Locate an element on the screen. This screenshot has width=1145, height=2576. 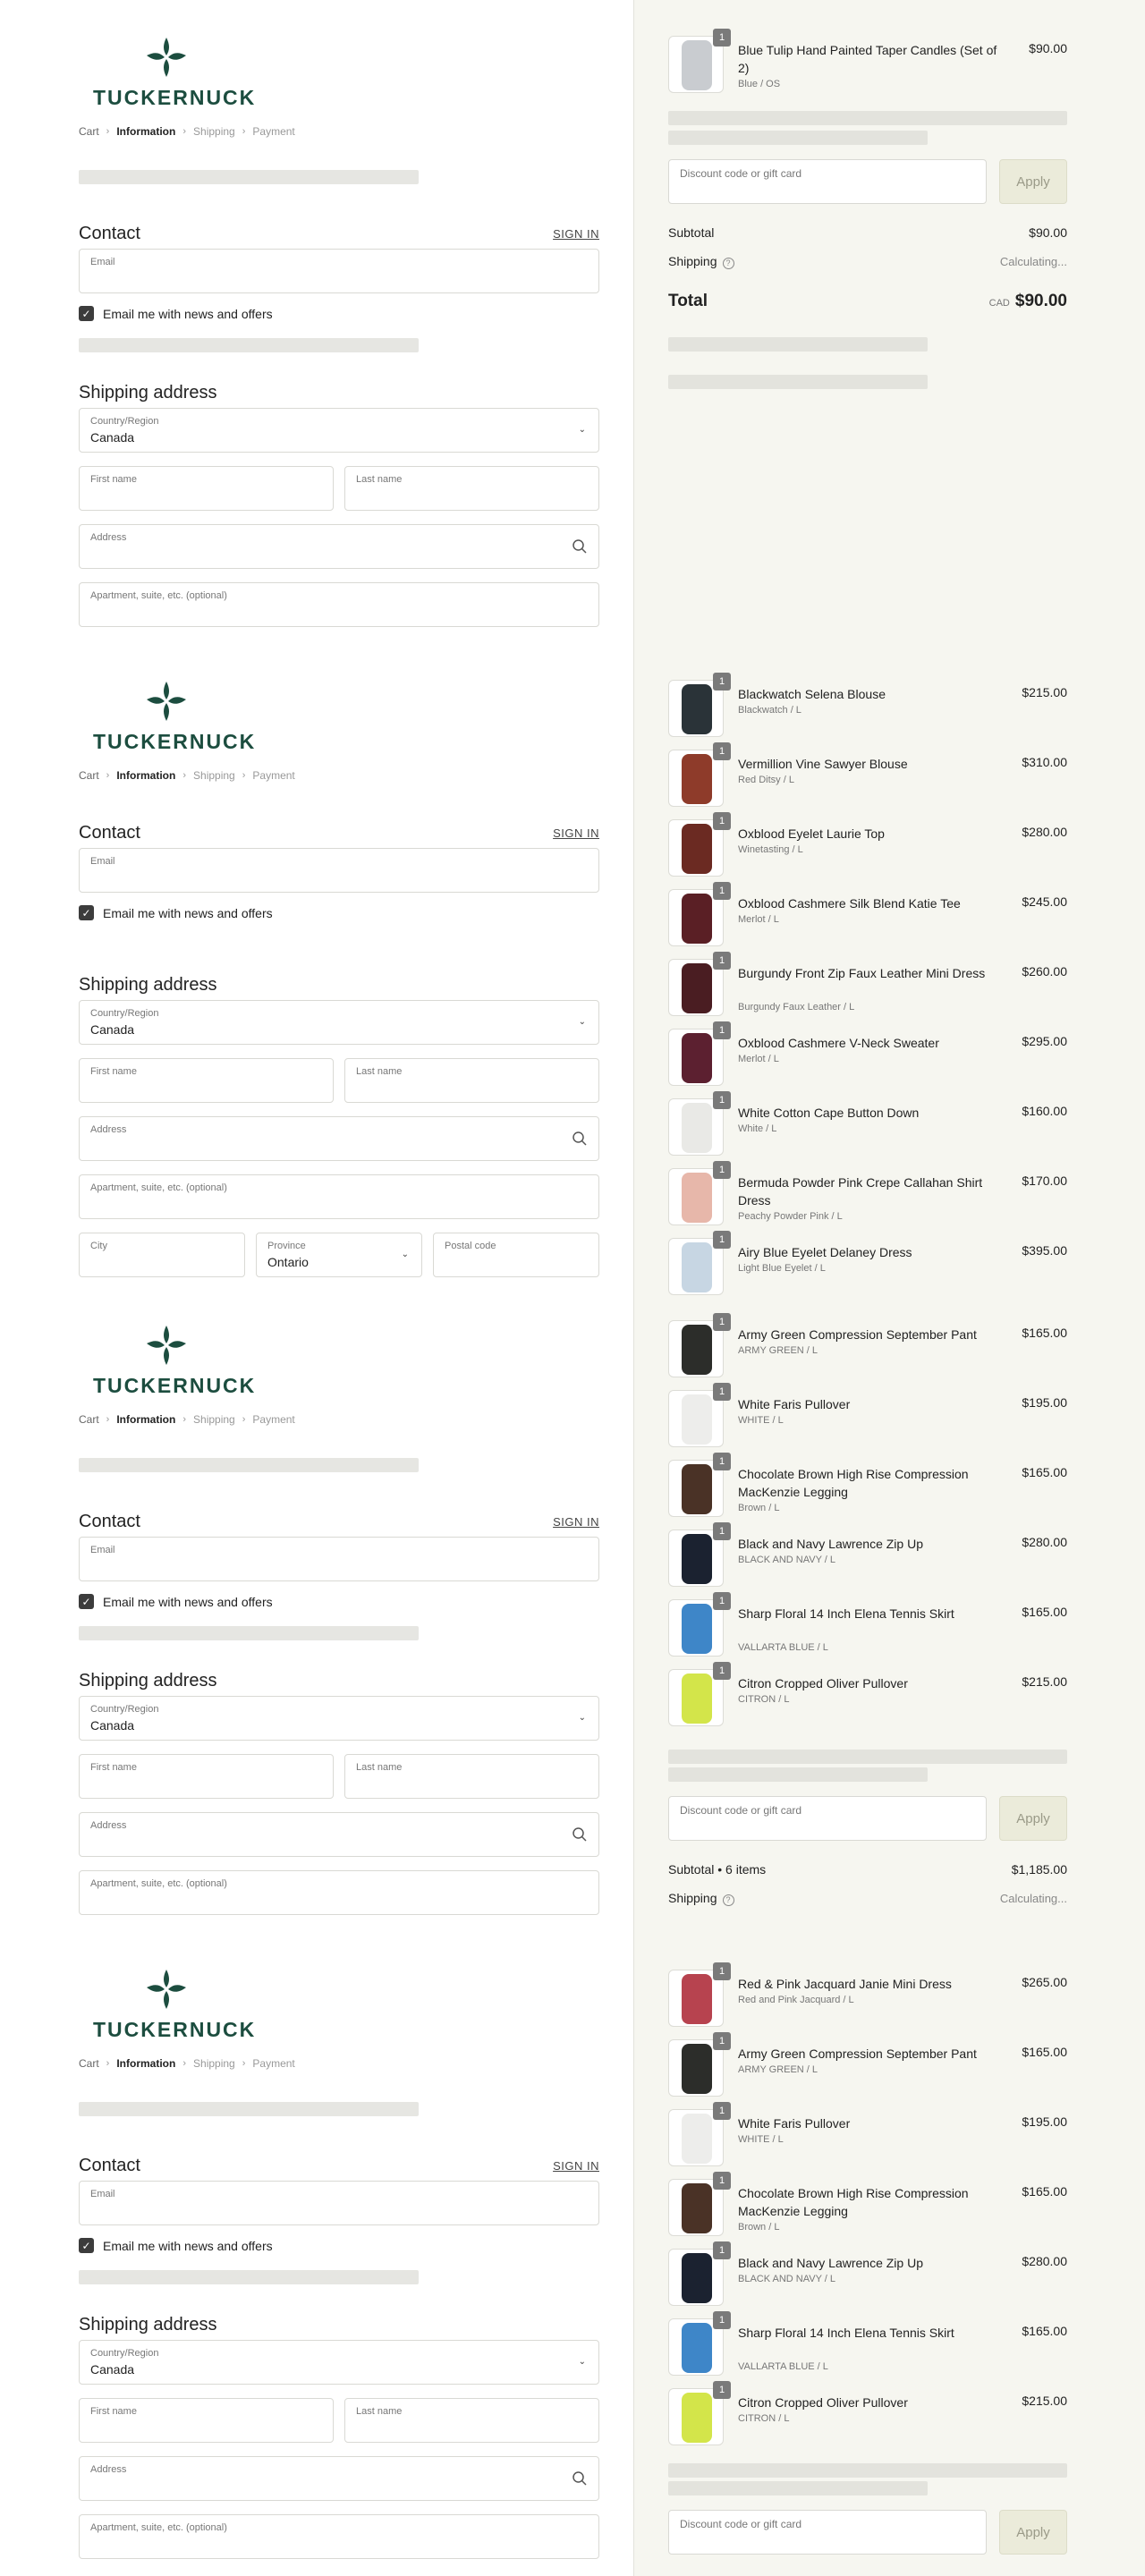
subtotal-row-label: Subtotal is located at coordinates (691, 232).